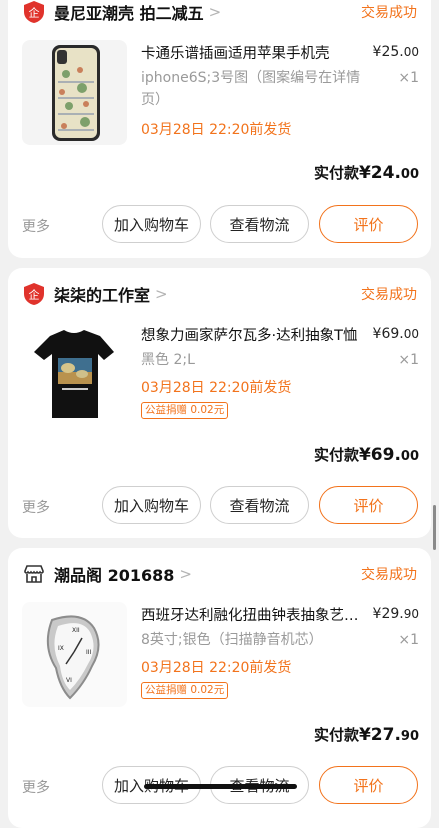 The height and width of the screenshot is (828, 439). I want to click on store-icon, so click(34, 574).